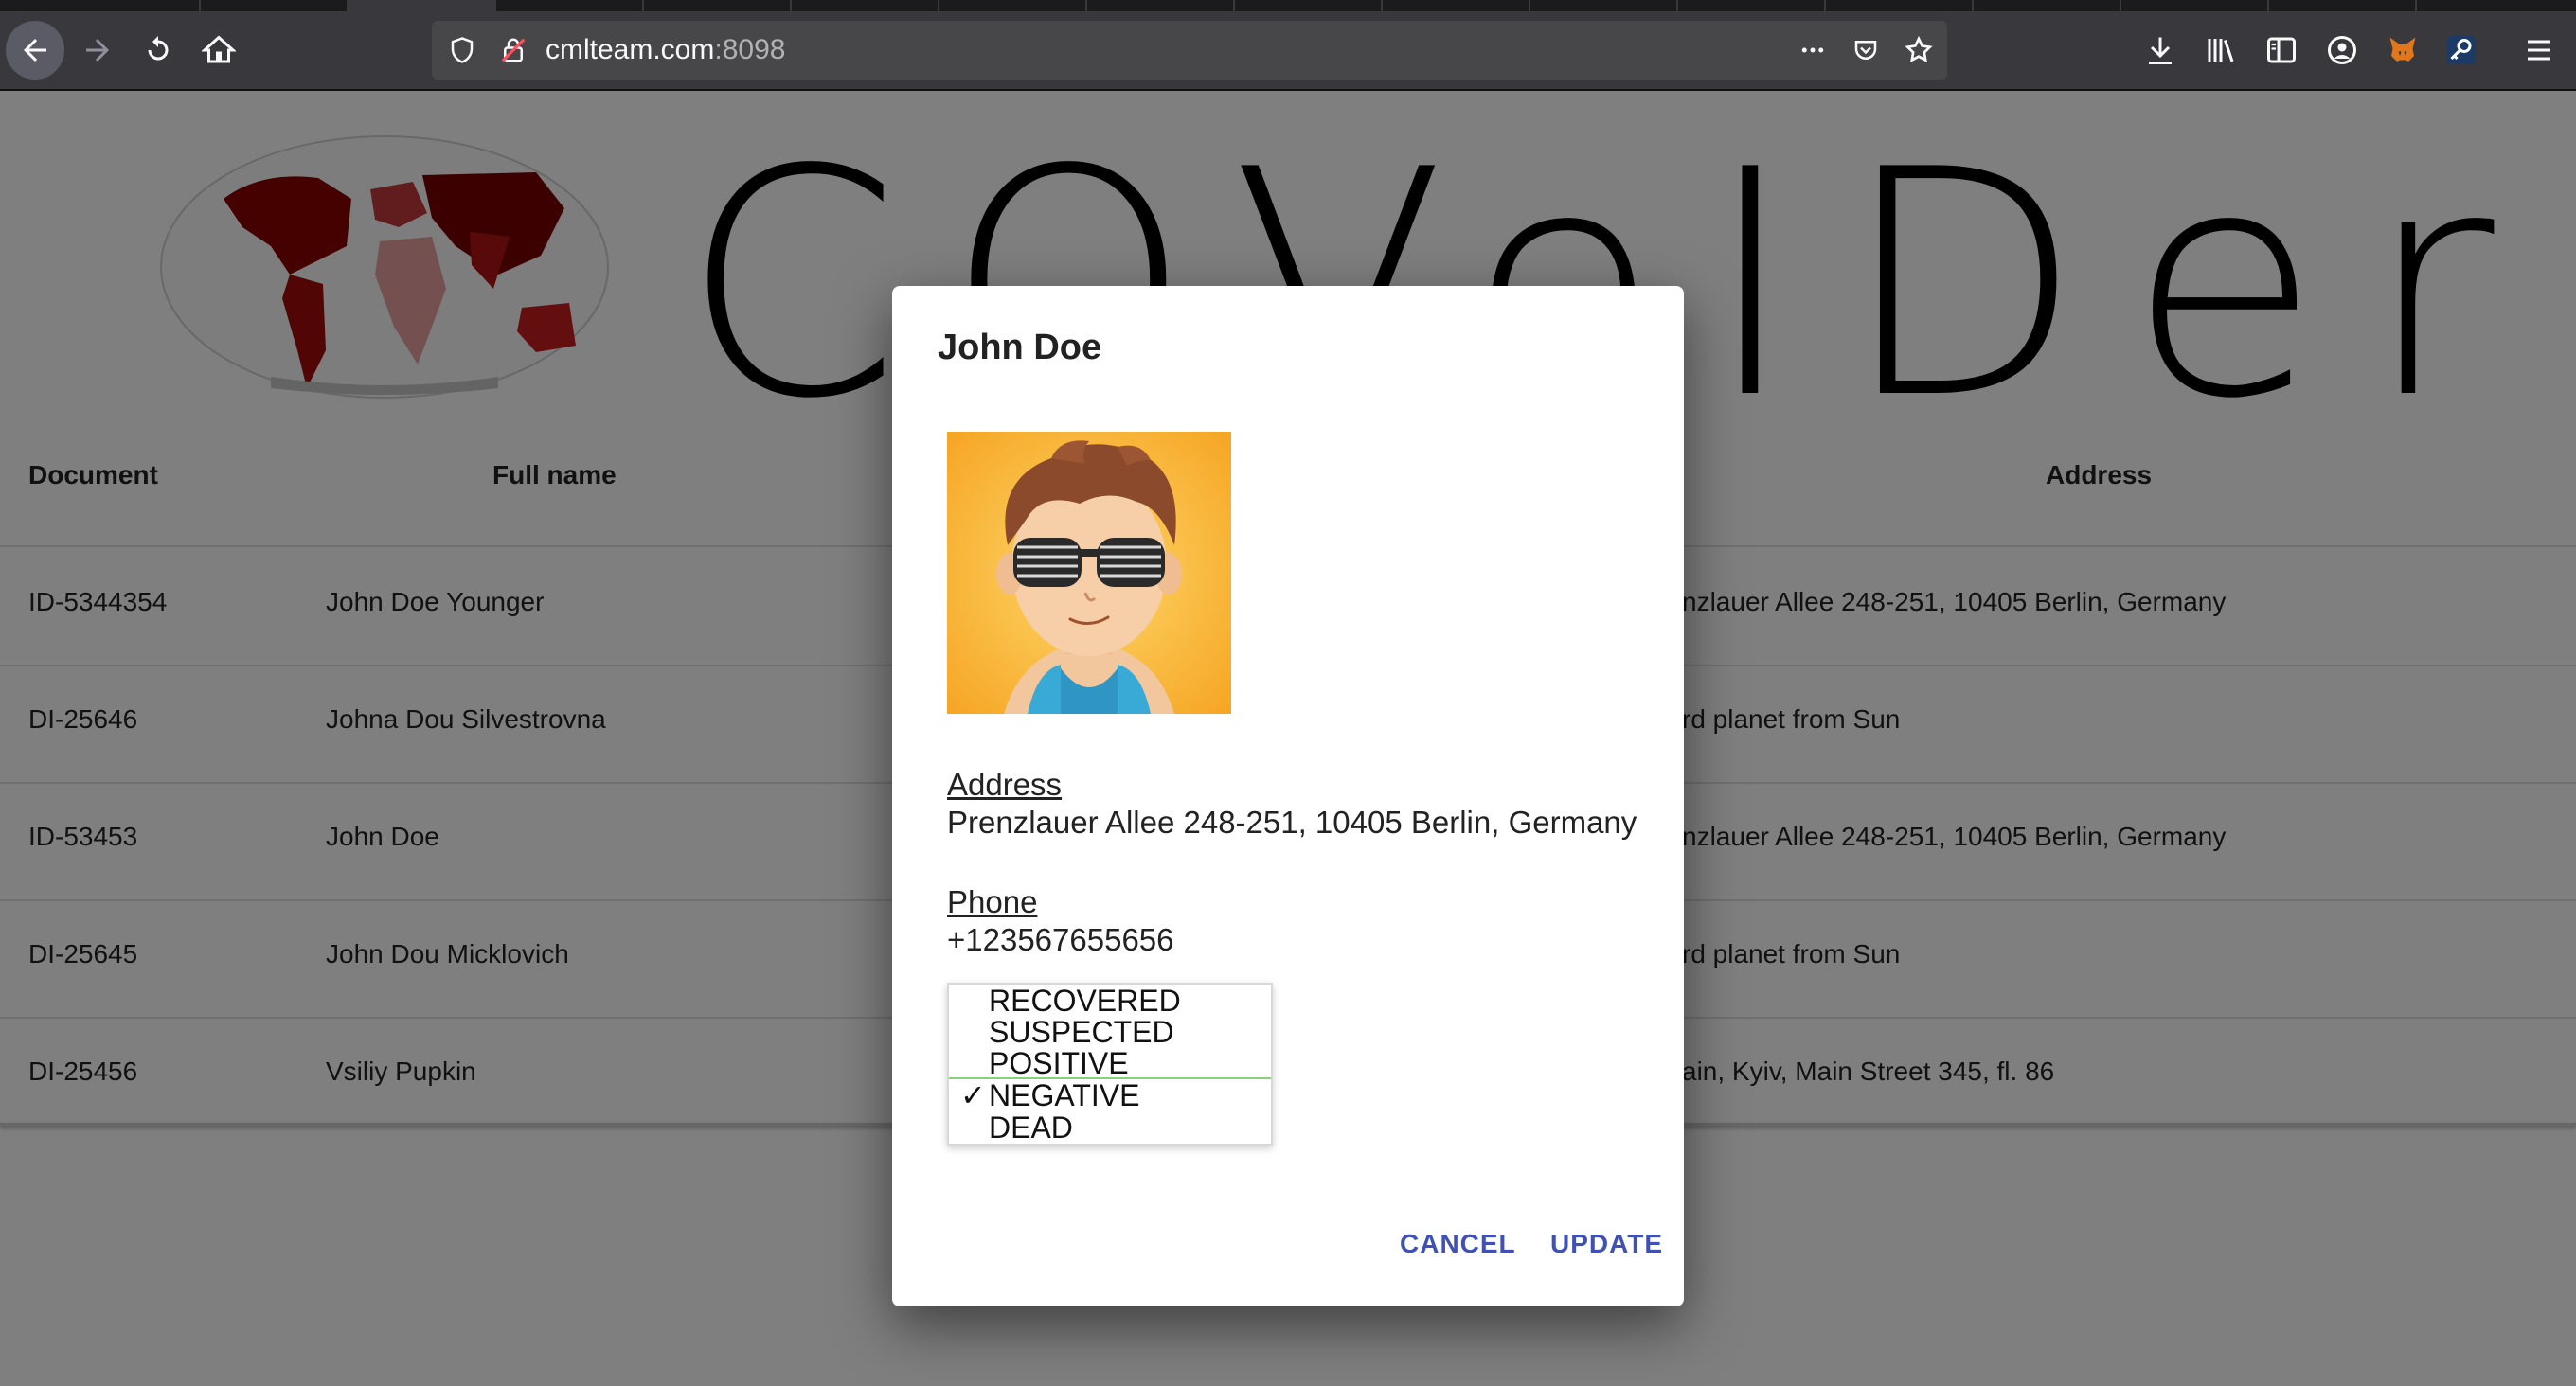  I want to click on browser-toolbar: cmlteam.com:8098, so click(1288, 51).